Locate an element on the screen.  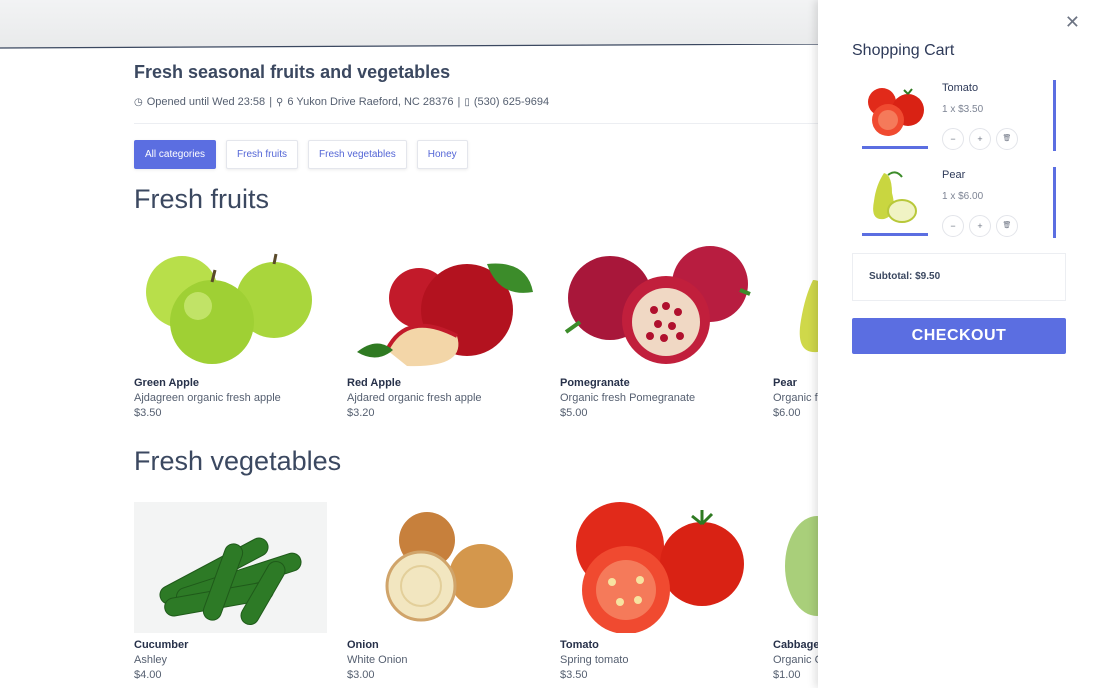
cart-item: Pear 1 x $6.00 − + 🗑 is located at coordinates (959, 203).